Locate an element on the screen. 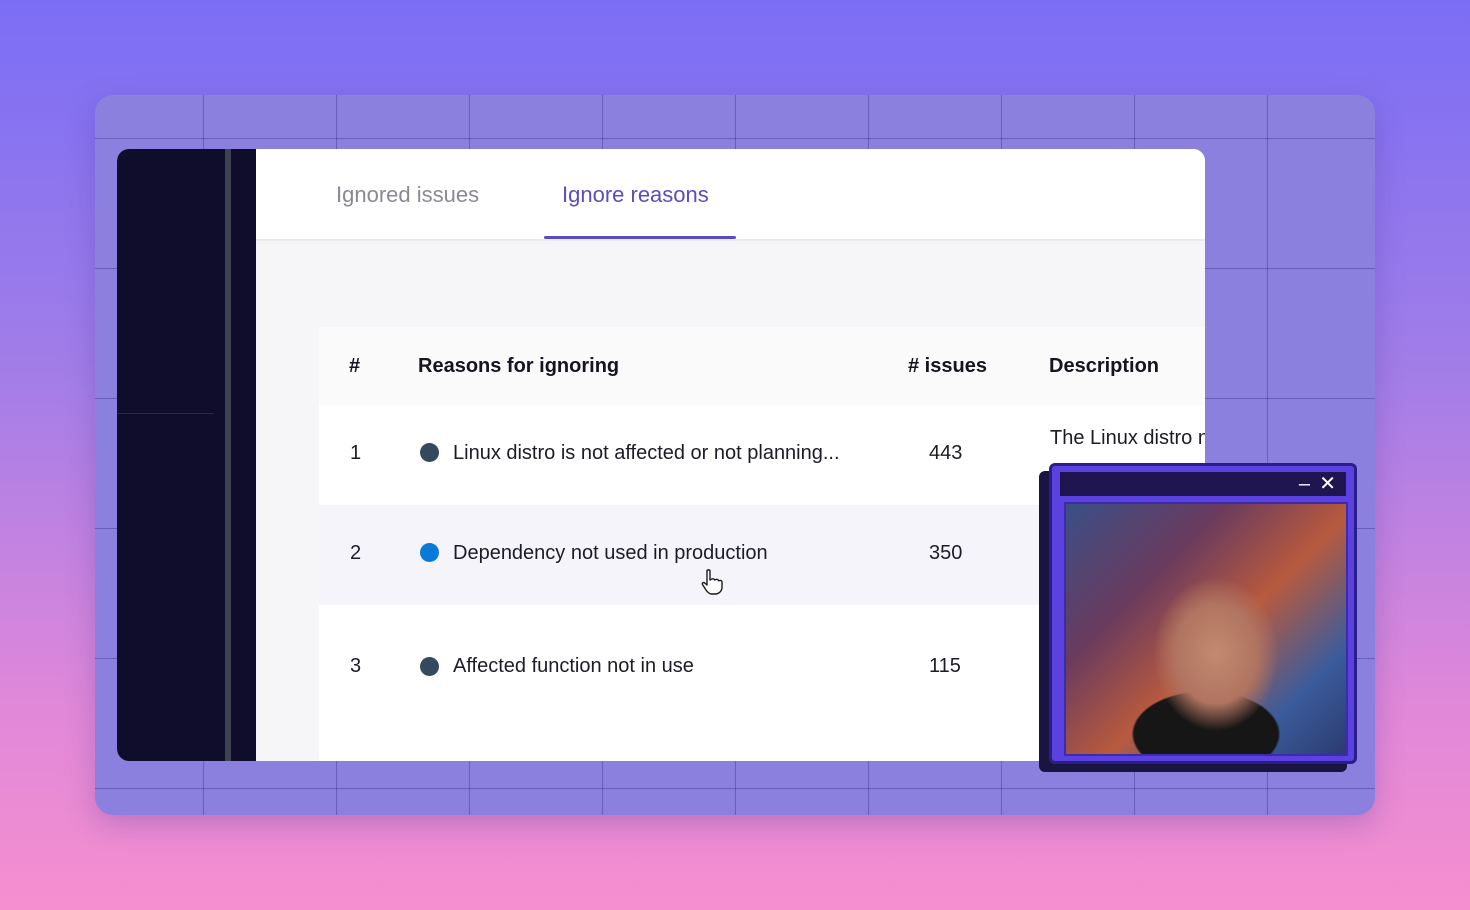  issue-count: 350 is located at coordinates (946, 553).